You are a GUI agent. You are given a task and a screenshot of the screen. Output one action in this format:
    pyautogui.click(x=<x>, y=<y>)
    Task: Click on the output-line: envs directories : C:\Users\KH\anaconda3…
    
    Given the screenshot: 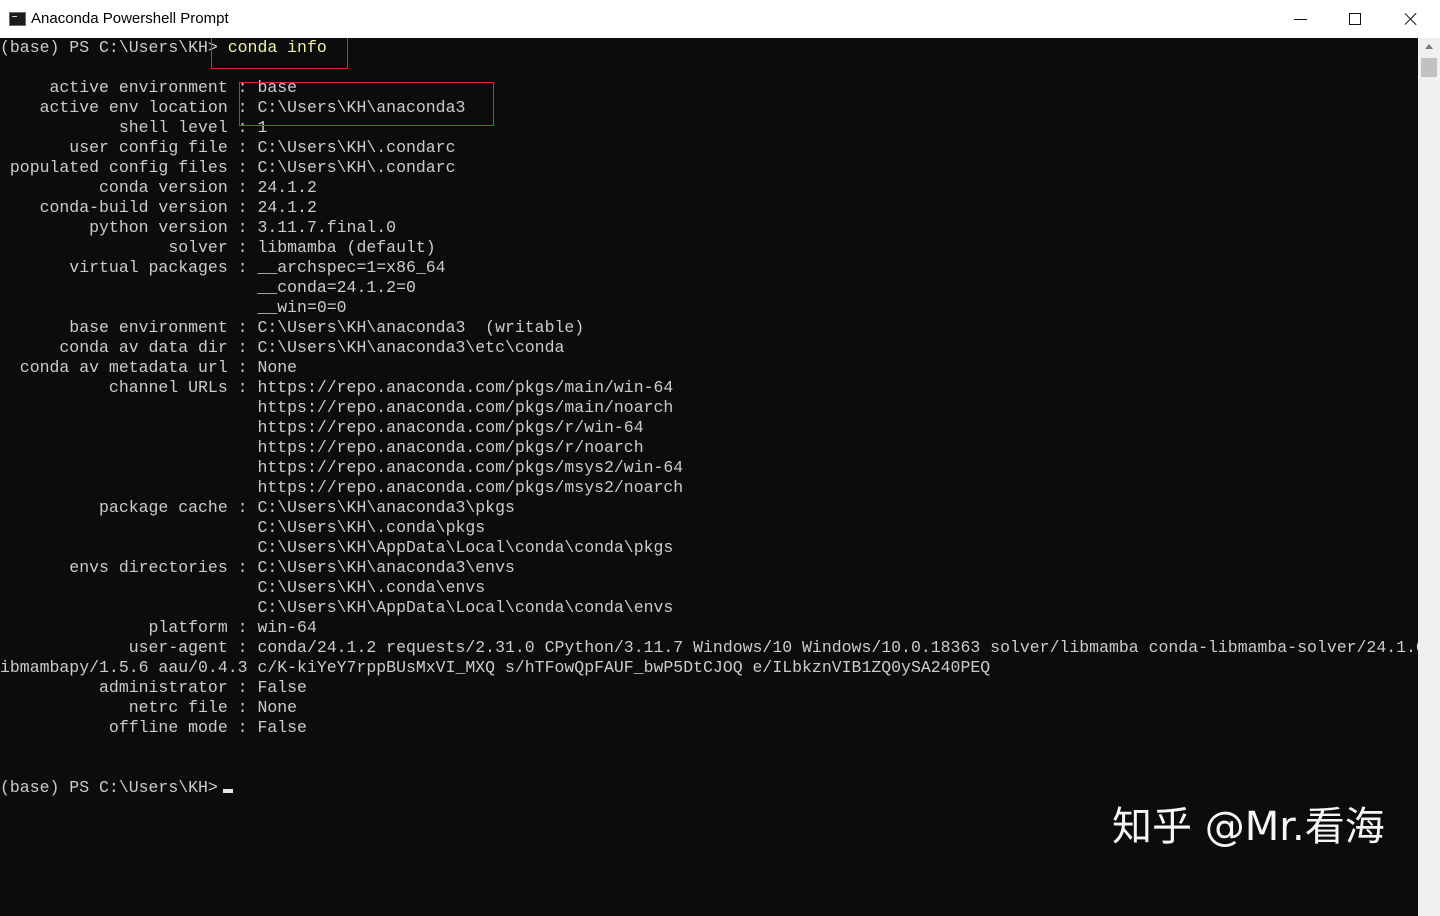 What is the action you would take?
    pyautogui.click(x=257, y=568)
    